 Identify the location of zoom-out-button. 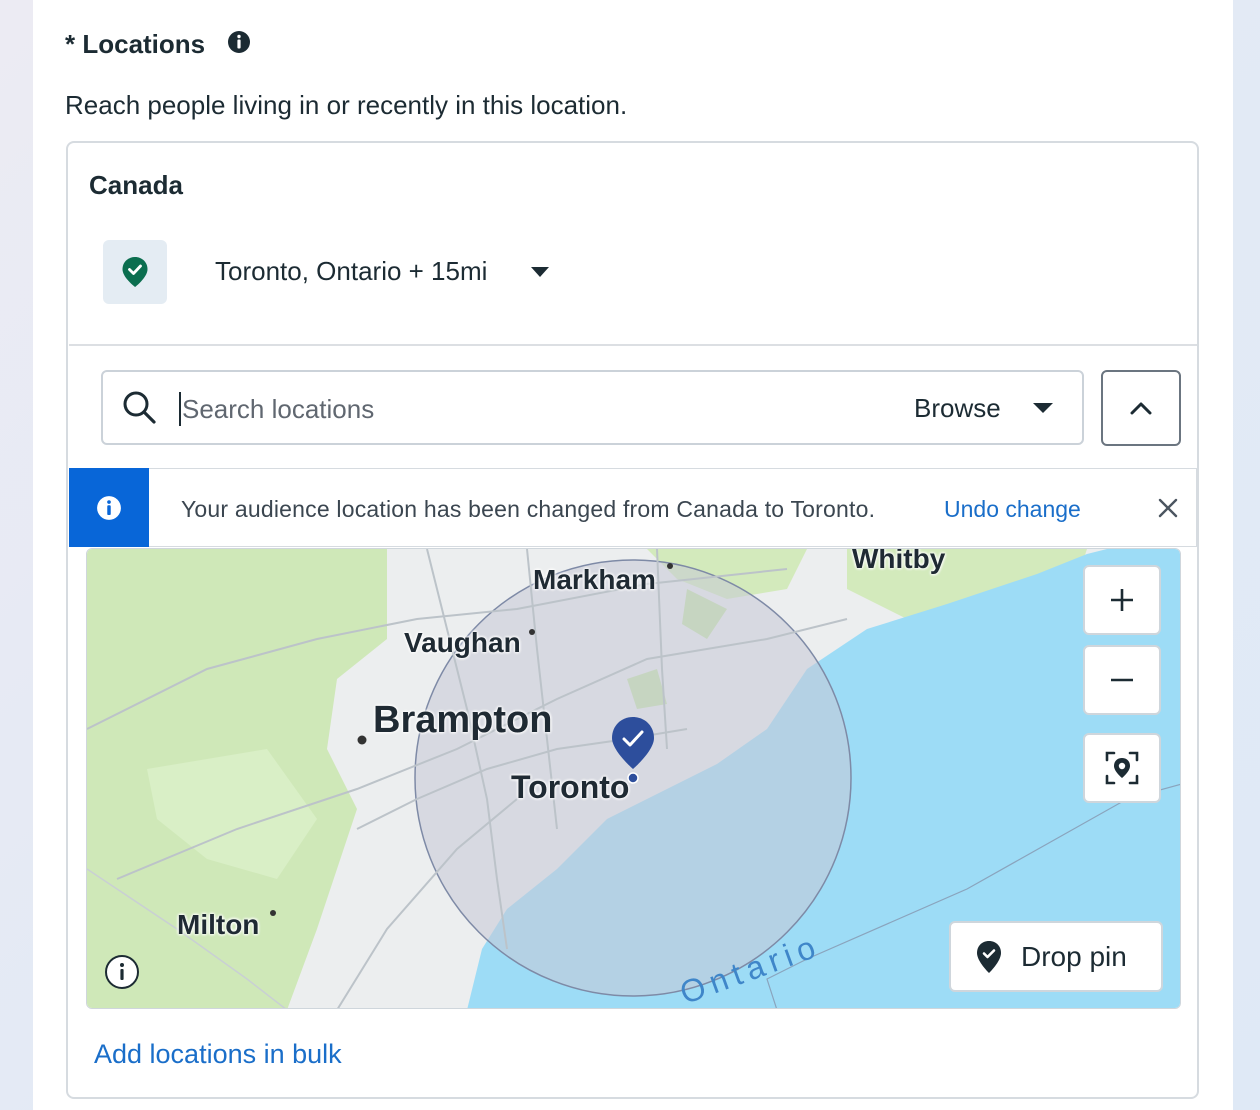
(1122, 680).